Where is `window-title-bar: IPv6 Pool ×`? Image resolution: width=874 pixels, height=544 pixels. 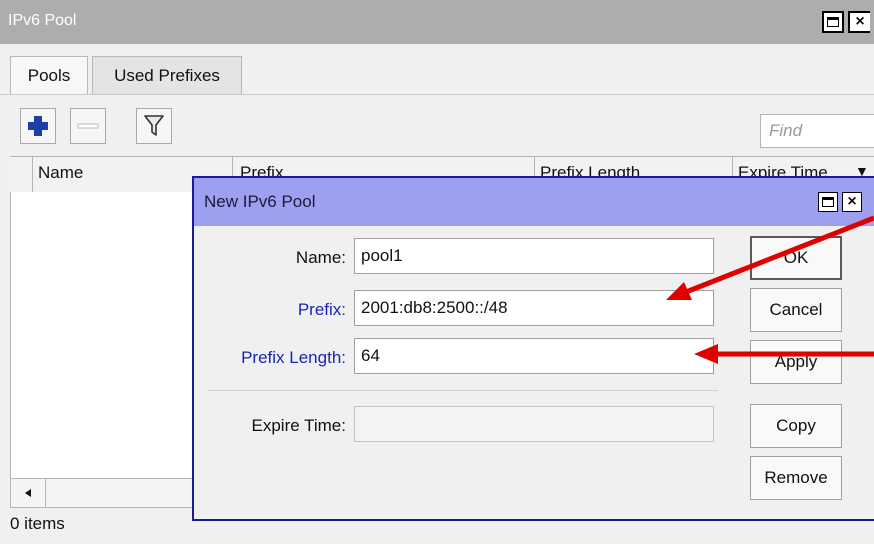 window-title-bar: IPv6 Pool × is located at coordinates (437, 22).